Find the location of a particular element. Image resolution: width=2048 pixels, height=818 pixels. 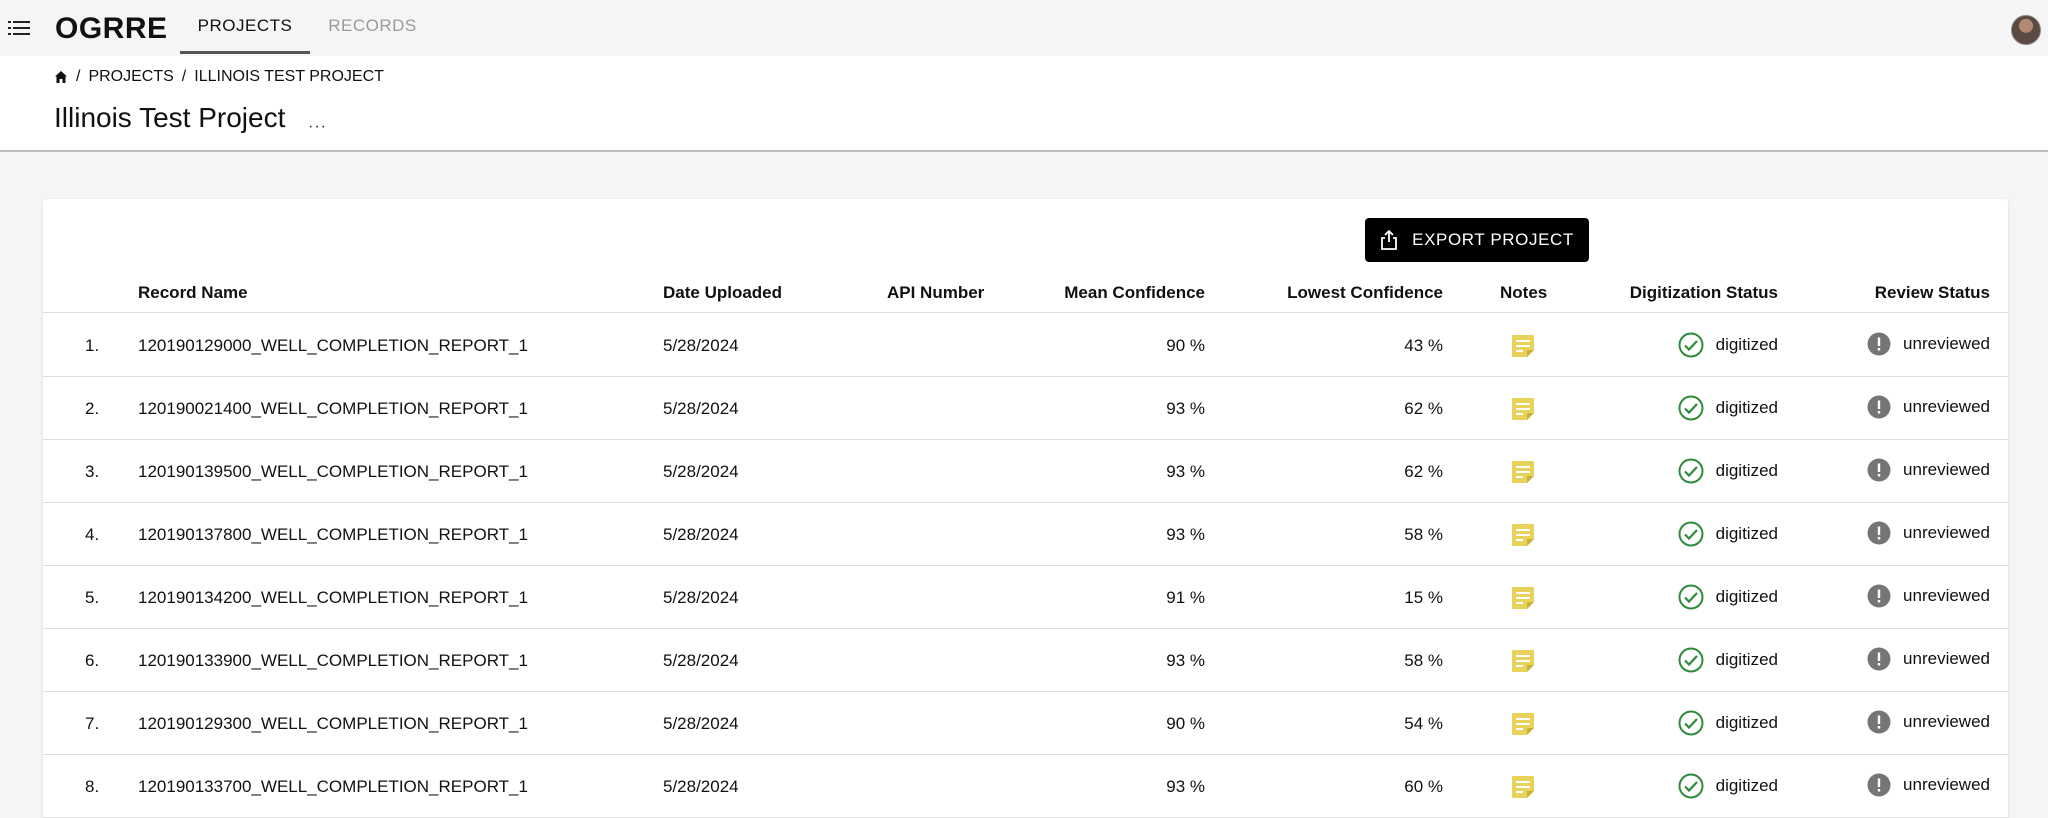

row-index: 7. is located at coordinates (92, 723).